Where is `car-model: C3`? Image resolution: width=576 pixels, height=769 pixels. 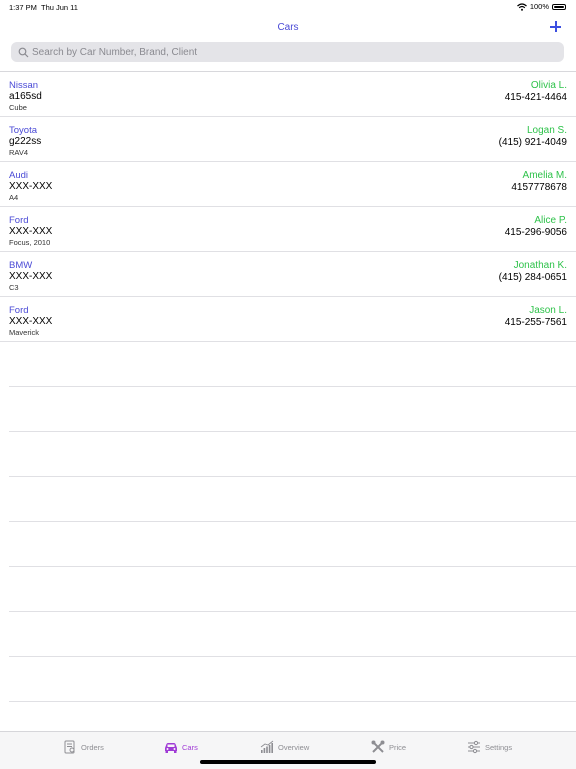 car-model: C3 is located at coordinates (14, 287).